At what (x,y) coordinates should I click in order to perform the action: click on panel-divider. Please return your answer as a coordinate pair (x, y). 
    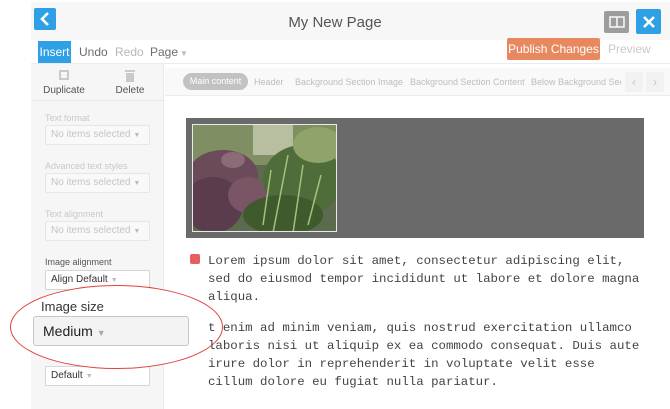
    Looking at the image, I should click on (97, 100).